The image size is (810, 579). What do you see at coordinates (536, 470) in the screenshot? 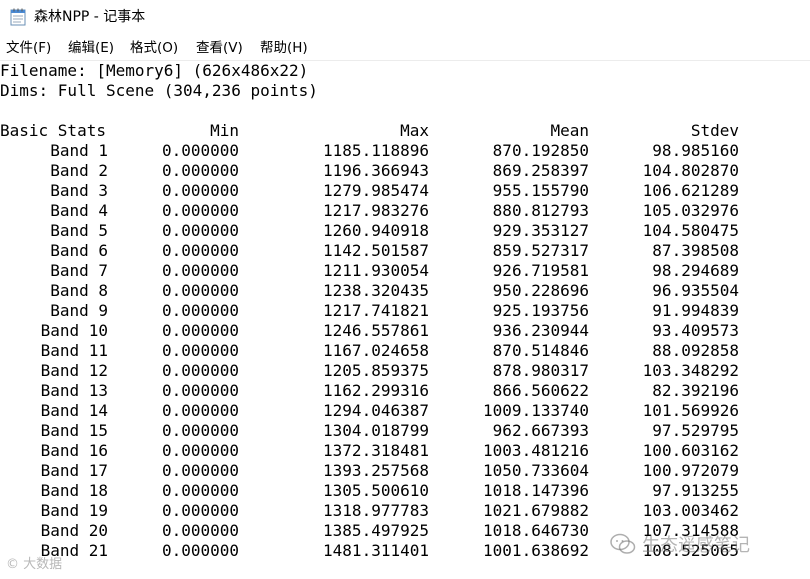
I see `mean-value: 1050.733604` at bounding box center [536, 470].